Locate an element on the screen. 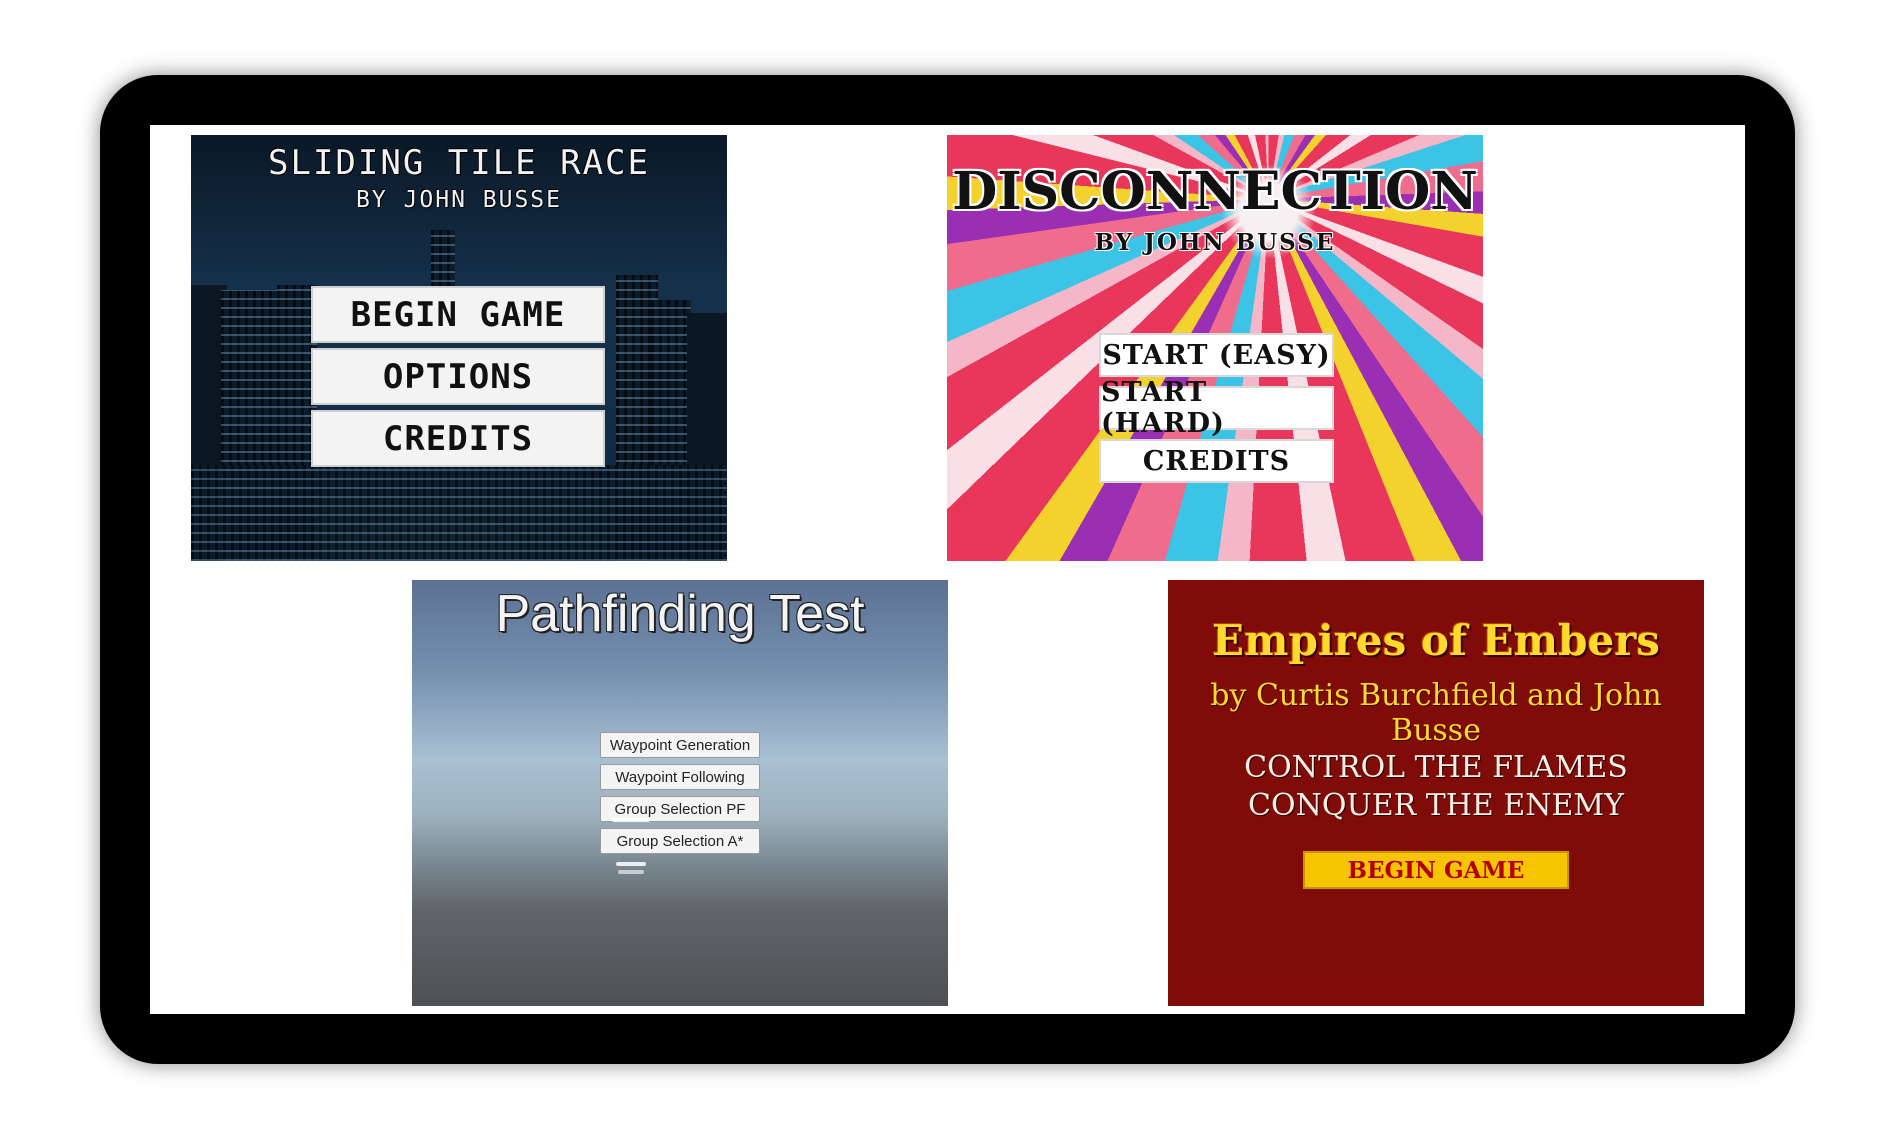  game-title: SLIDING TILE RACE is located at coordinates (459, 163).